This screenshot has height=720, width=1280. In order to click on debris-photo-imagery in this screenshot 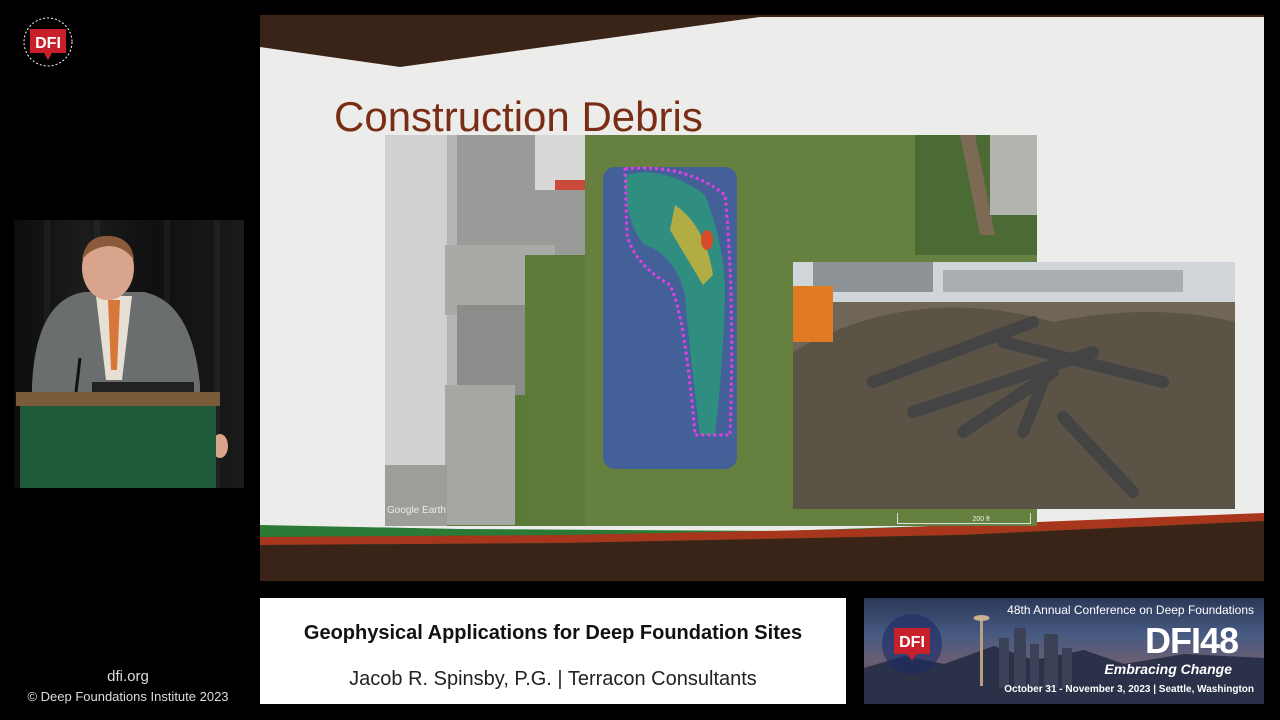, I will do `click(1014, 385)`.